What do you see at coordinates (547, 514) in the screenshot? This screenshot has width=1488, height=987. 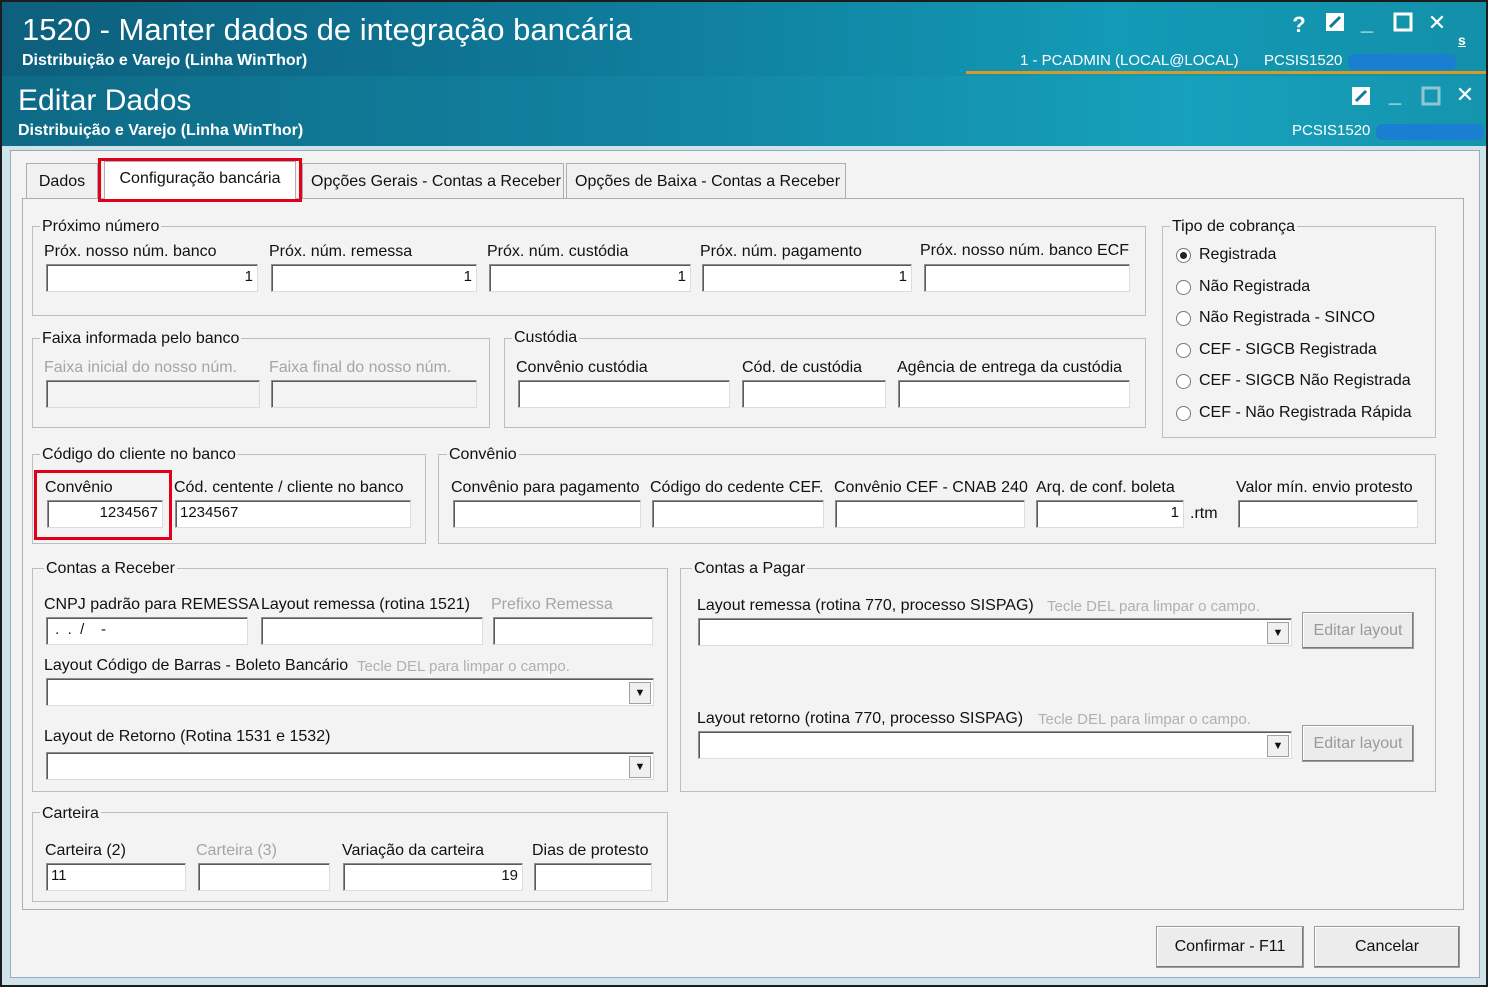 I see `input-convenio-pagamento` at bounding box center [547, 514].